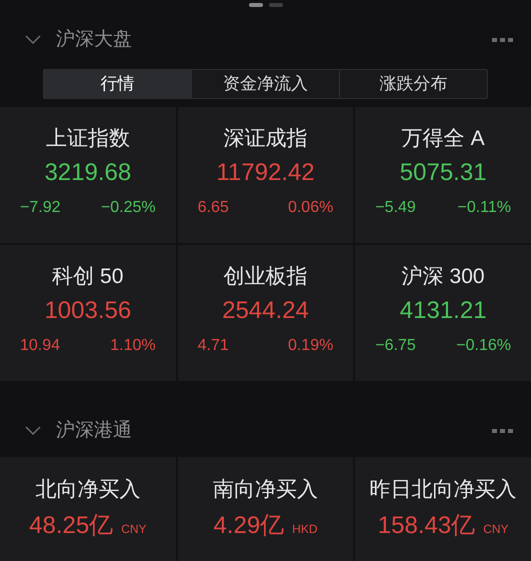  I want to click on change-percent: −0.25%, so click(128, 208).